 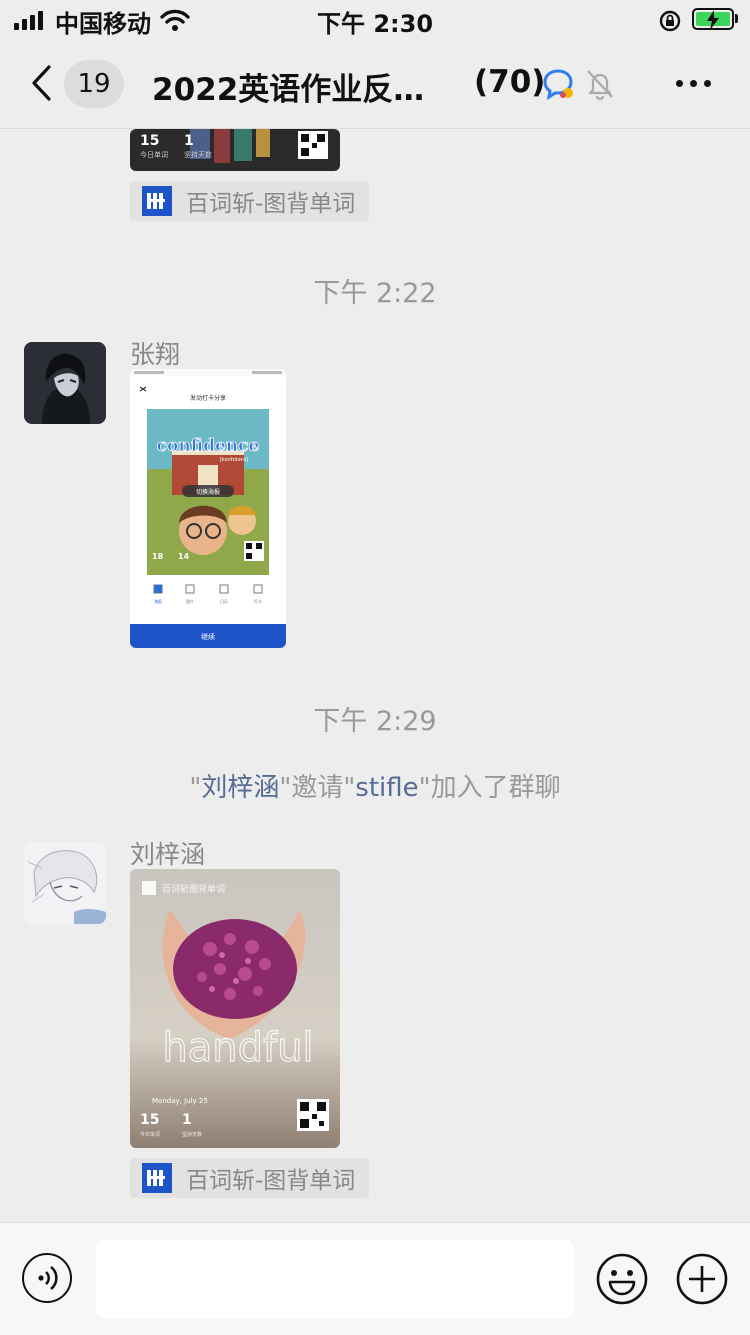 What do you see at coordinates (184, 556) in the screenshot?
I see `screenshot-stat-2: 14` at bounding box center [184, 556].